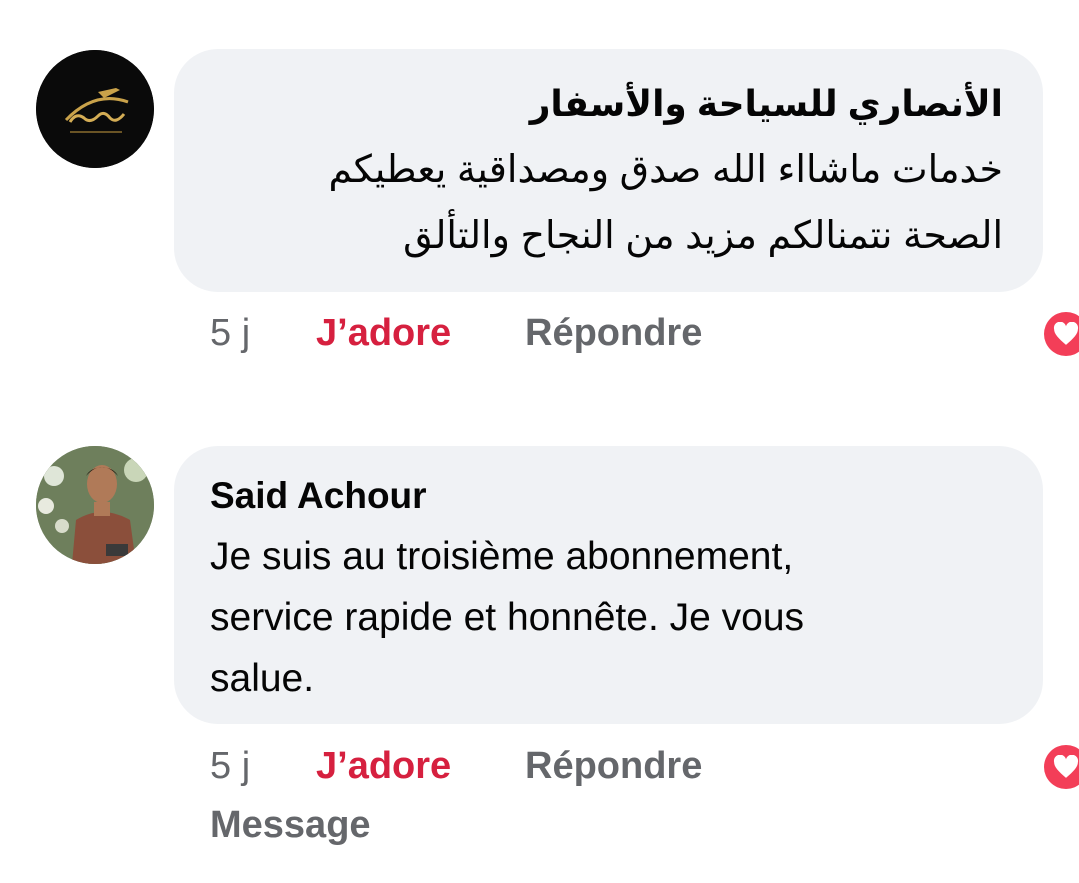  Describe the element at coordinates (703, 236) in the screenshot. I see `comment-text-line: الصحة نتمنالكم مزيد من النجاح والتألق` at that location.